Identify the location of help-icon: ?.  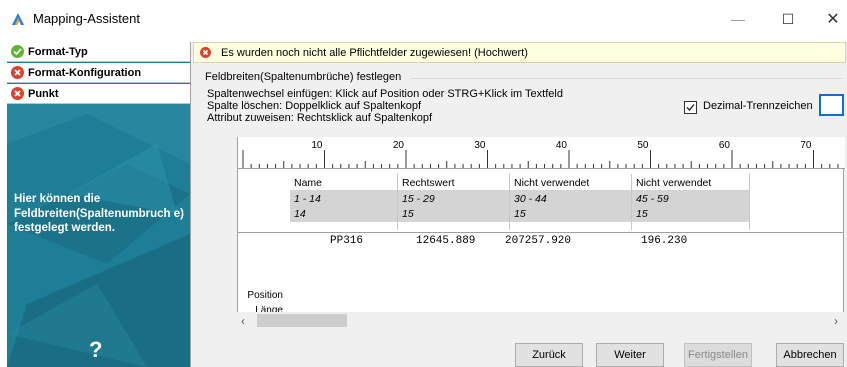
(95, 350).